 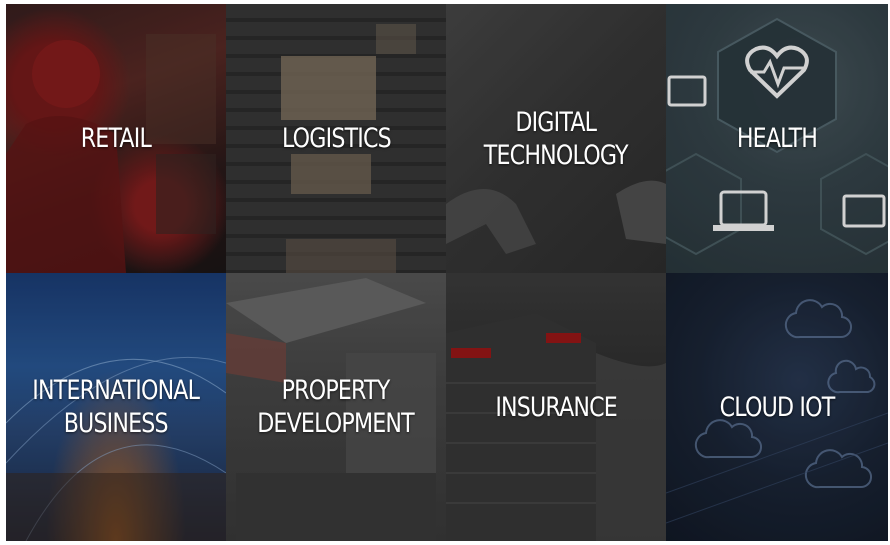 I want to click on tile-health: HEALTH, so click(x=777, y=138).